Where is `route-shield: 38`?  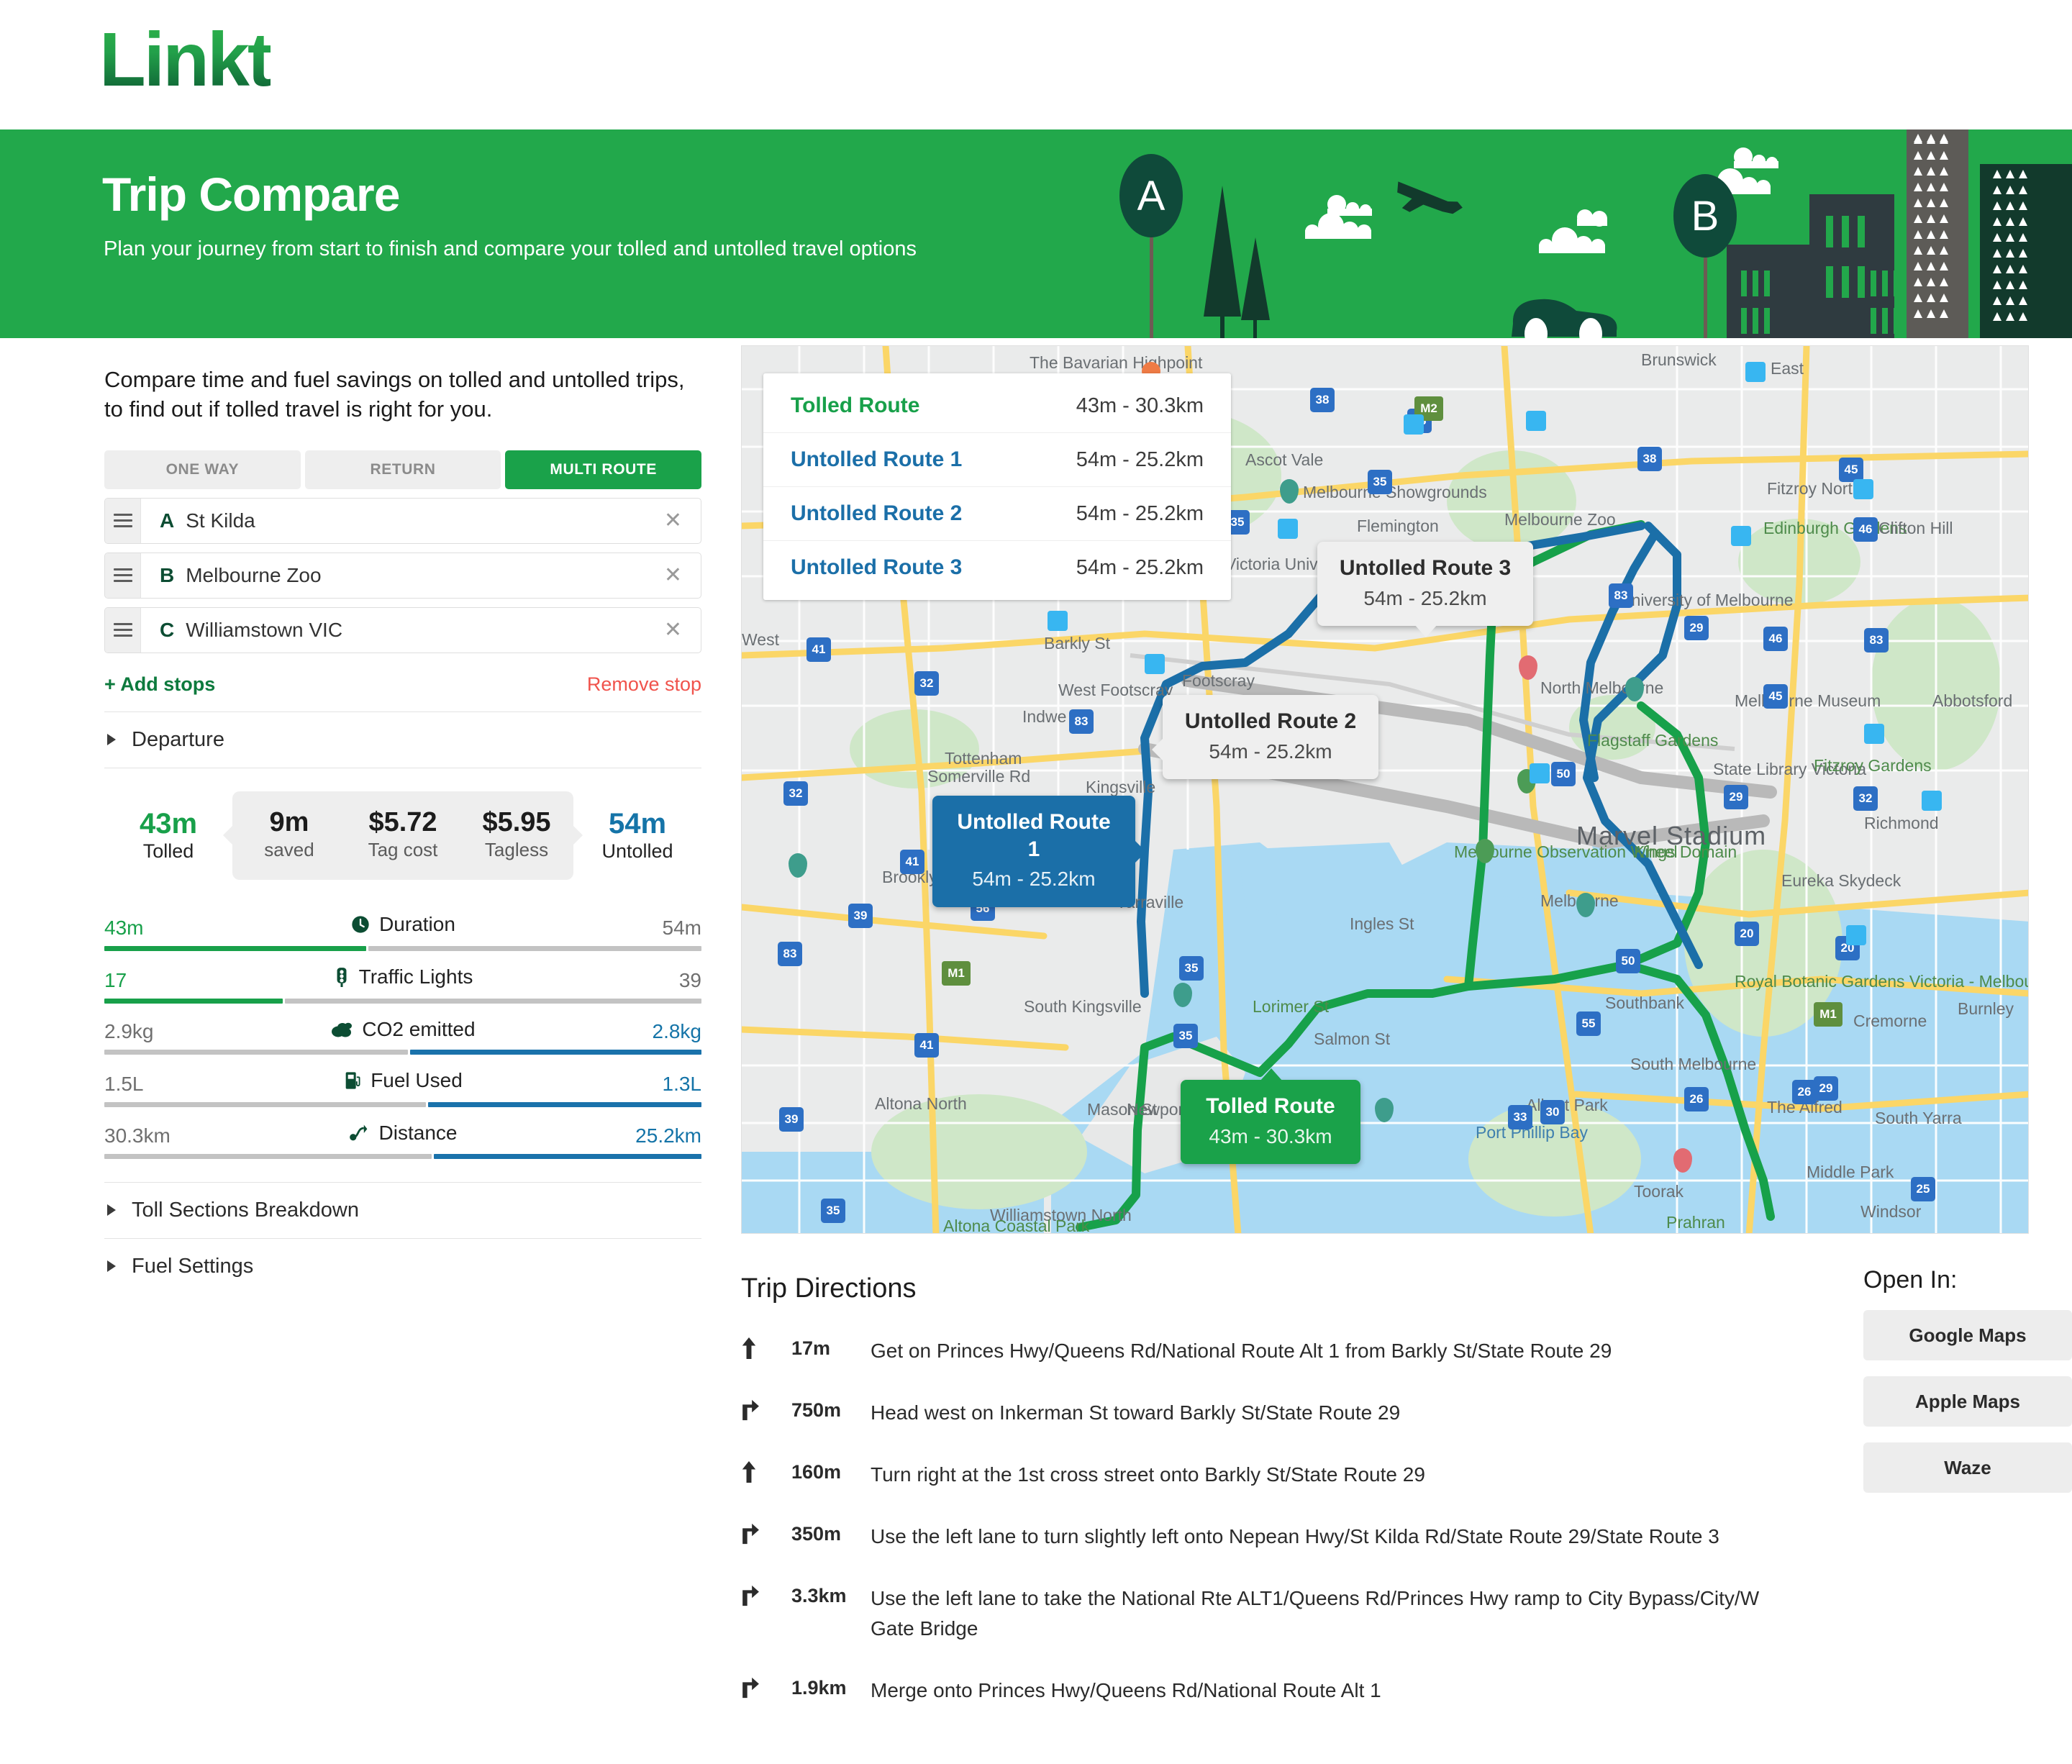
route-shield: 38 is located at coordinates (1322, 400).